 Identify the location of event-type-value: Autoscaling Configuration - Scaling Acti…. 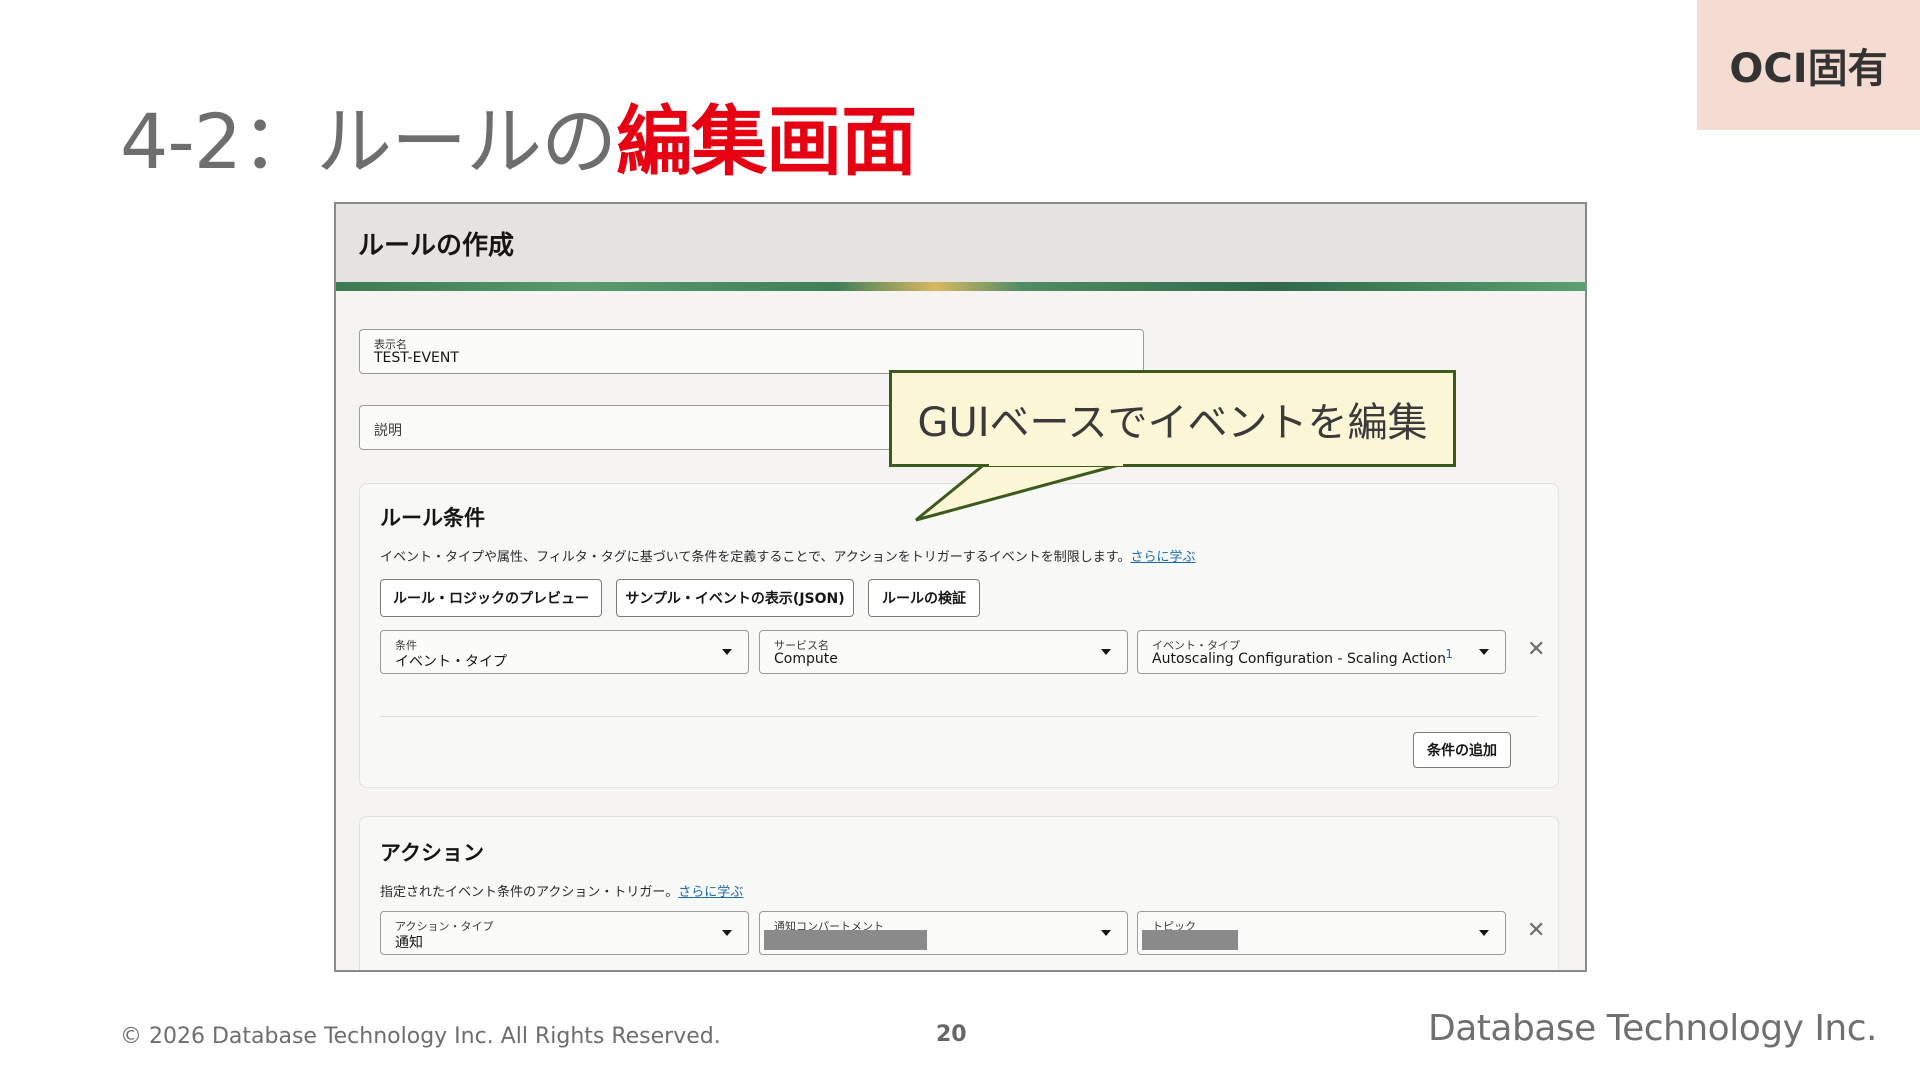
(1299, 659).